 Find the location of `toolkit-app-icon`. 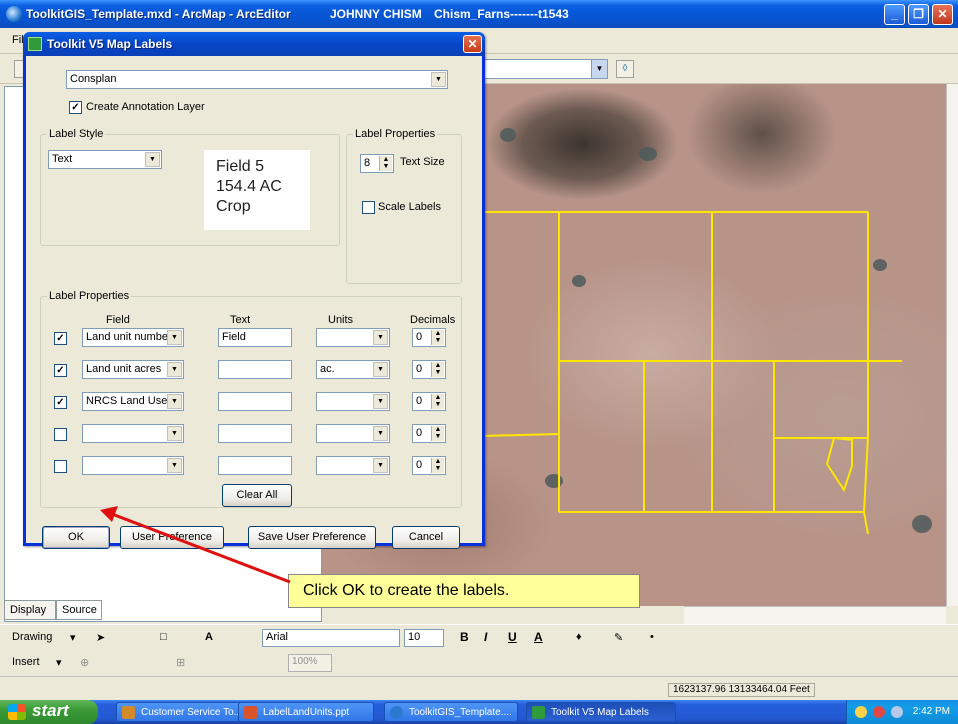

toolkit-app-icon is located at coordinates (538, 712).